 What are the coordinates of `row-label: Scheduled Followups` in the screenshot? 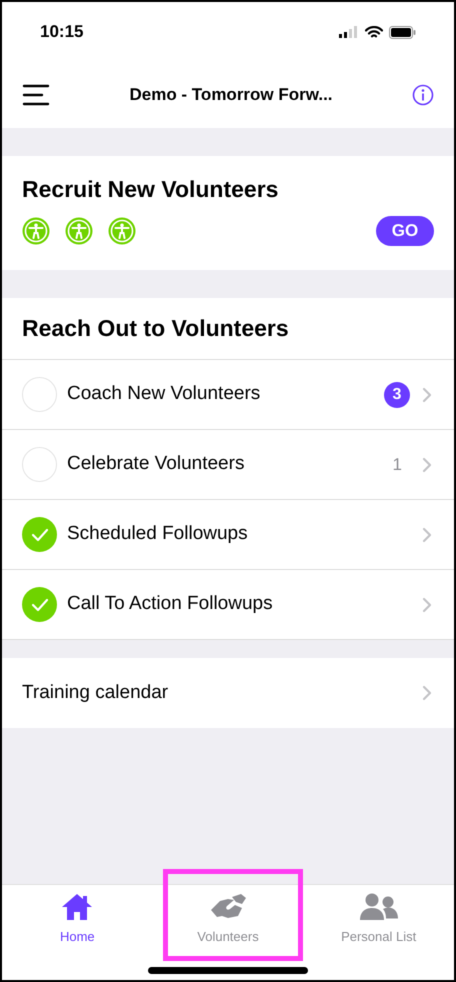 It's located at (158, 534).